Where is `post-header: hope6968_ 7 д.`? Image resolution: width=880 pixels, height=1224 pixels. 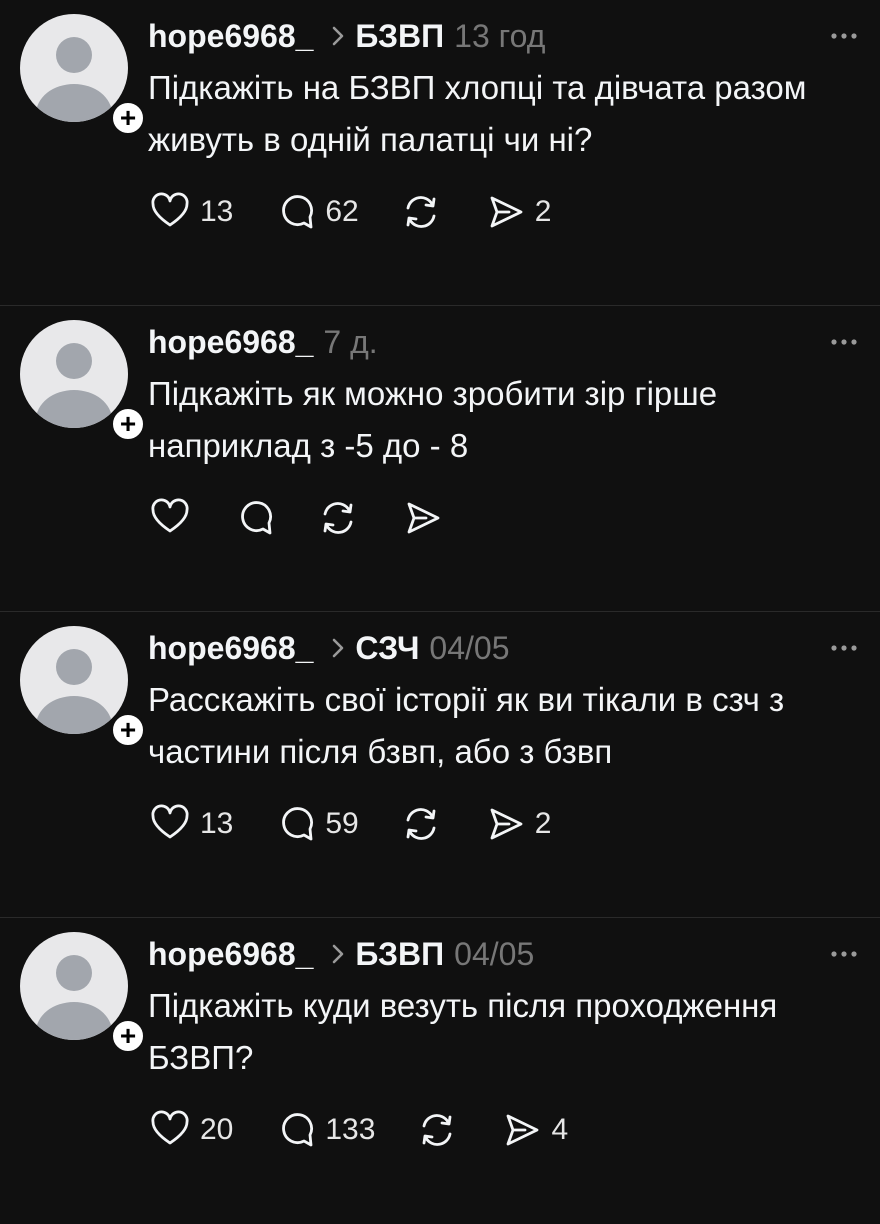 post-header: hope6968_ 7 д. is located at coordinates (504, 342).